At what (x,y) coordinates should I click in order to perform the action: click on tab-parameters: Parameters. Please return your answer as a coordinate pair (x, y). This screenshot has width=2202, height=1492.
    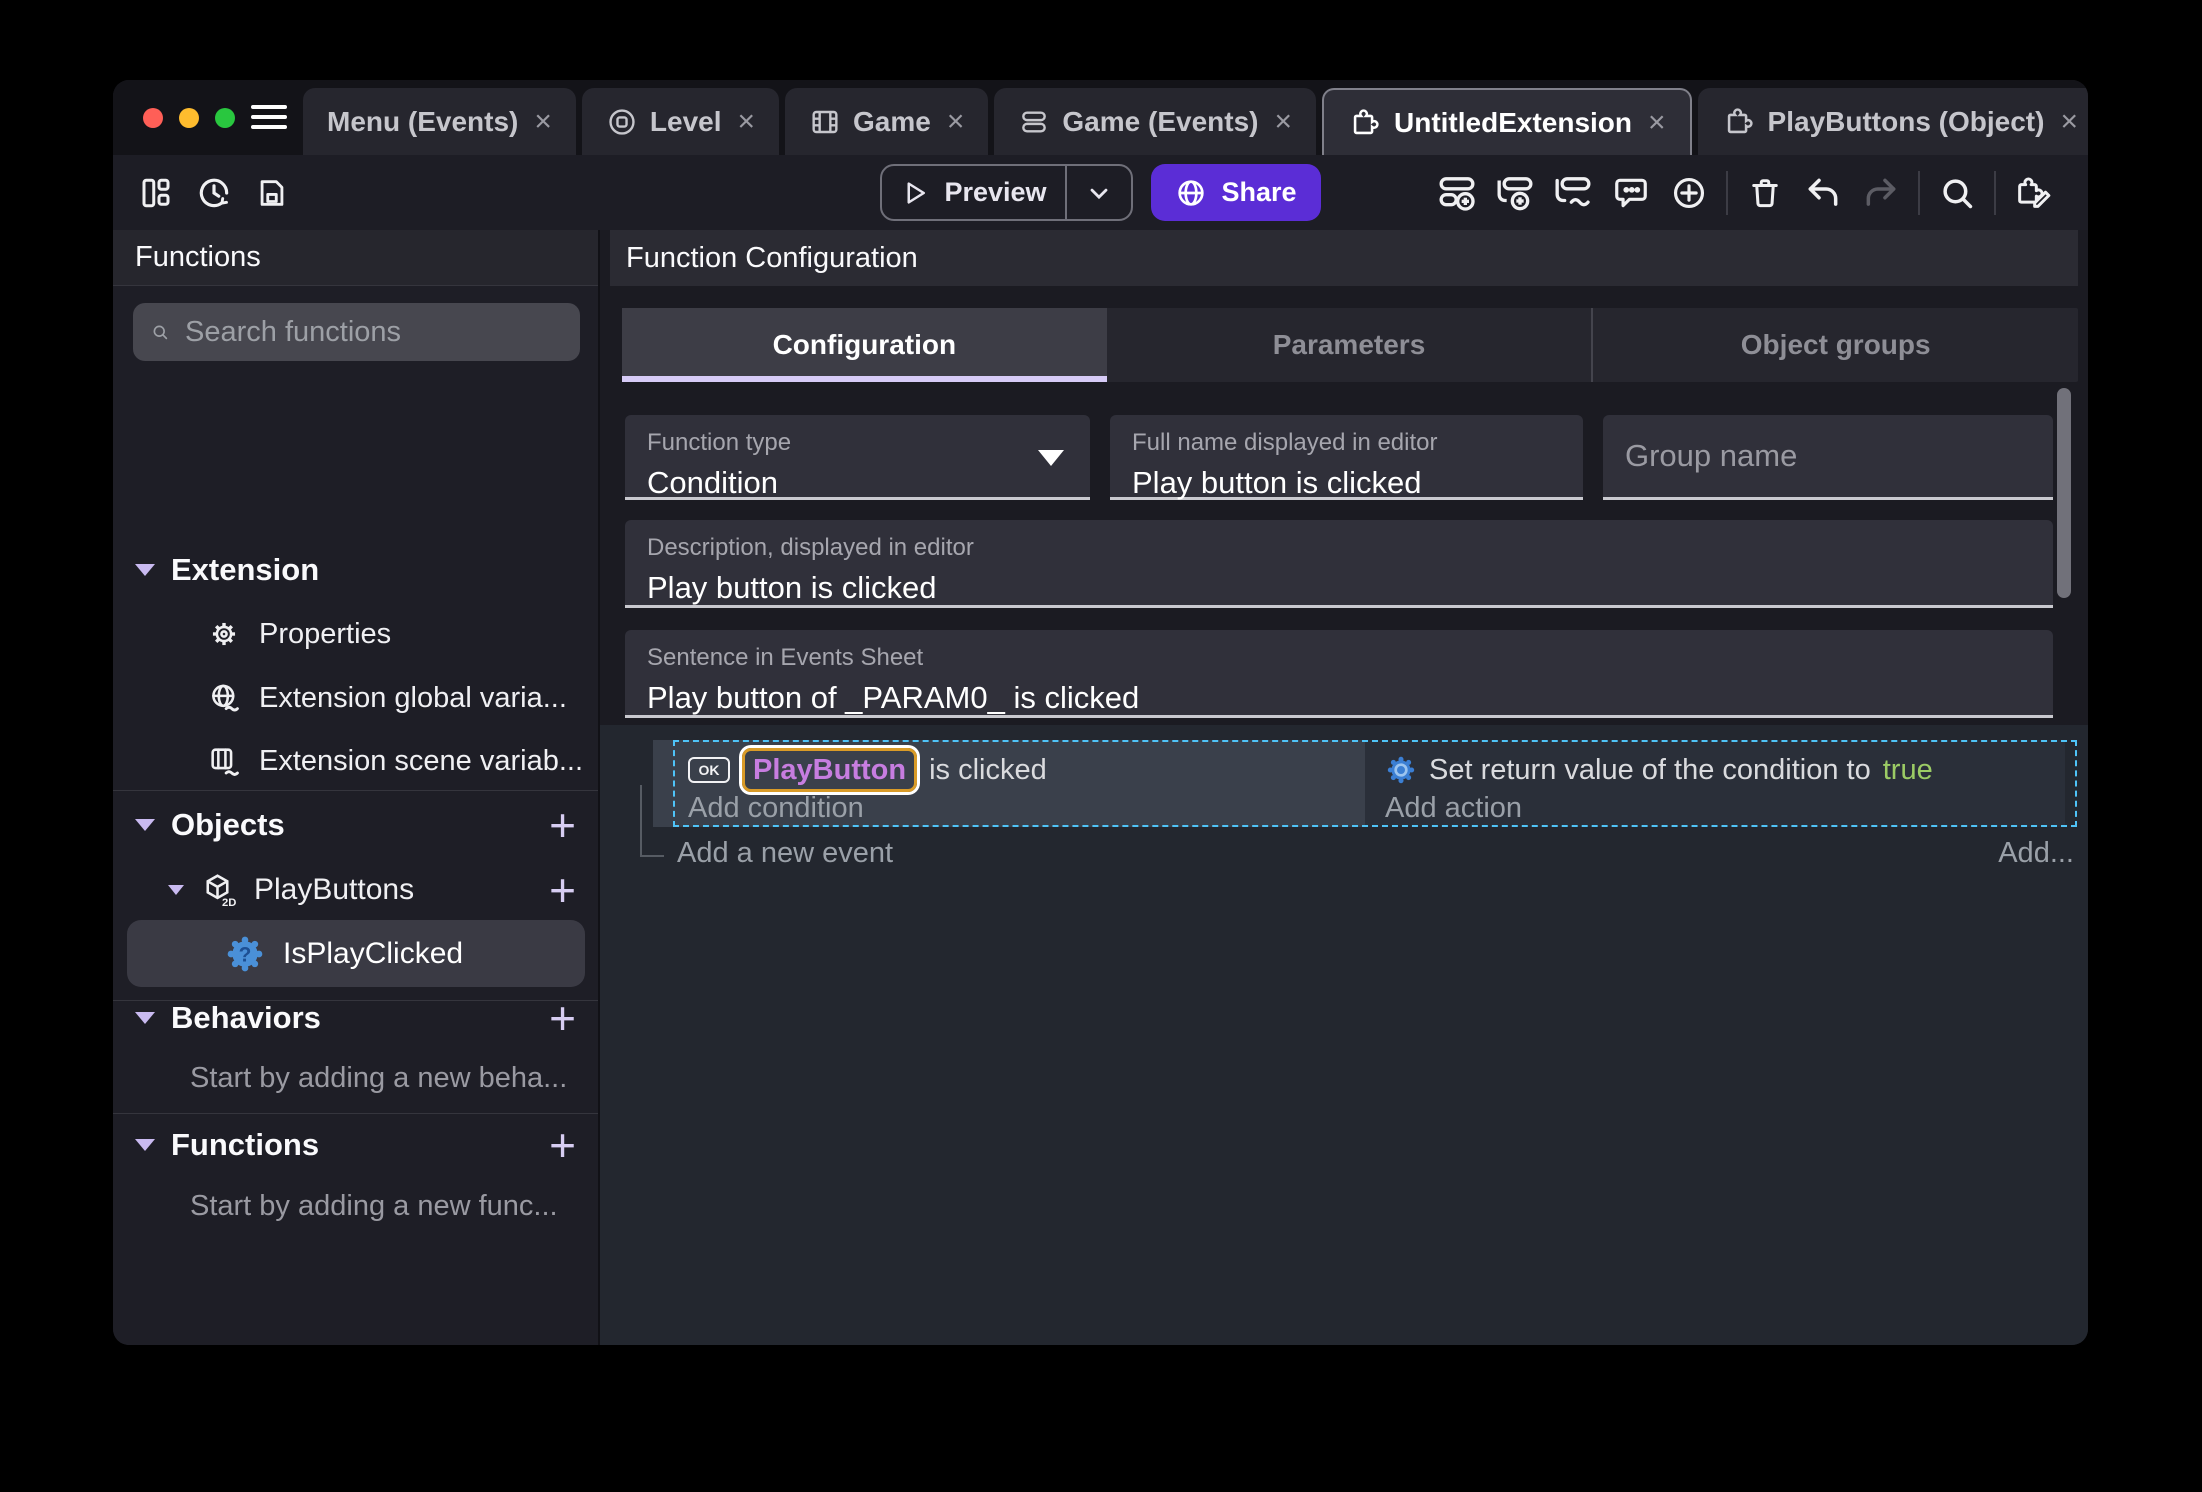
    Looking at the image, I should click on (1349, 345).